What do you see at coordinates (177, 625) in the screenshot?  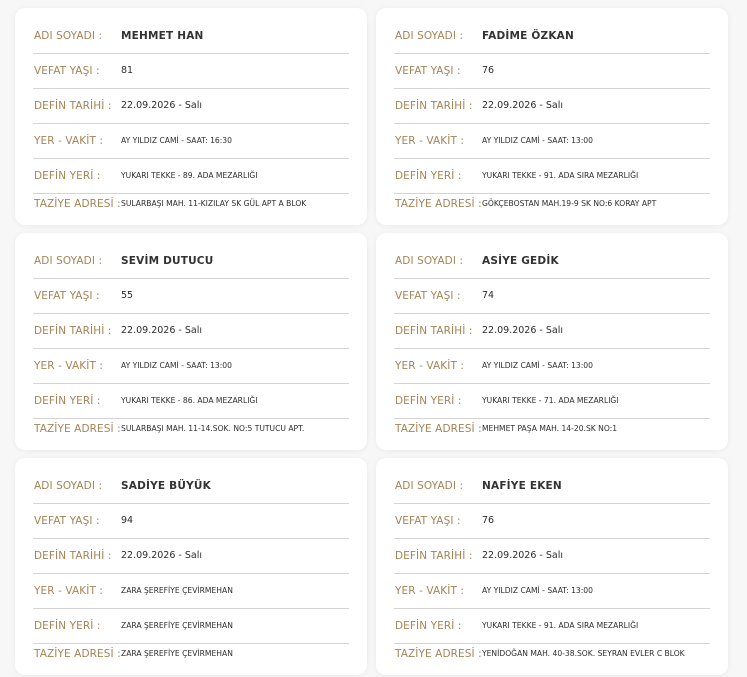 I see `burial-value: ZARA ŞEREFİYE ÇEVİRMEHAN` at bounding box center [177, 625].